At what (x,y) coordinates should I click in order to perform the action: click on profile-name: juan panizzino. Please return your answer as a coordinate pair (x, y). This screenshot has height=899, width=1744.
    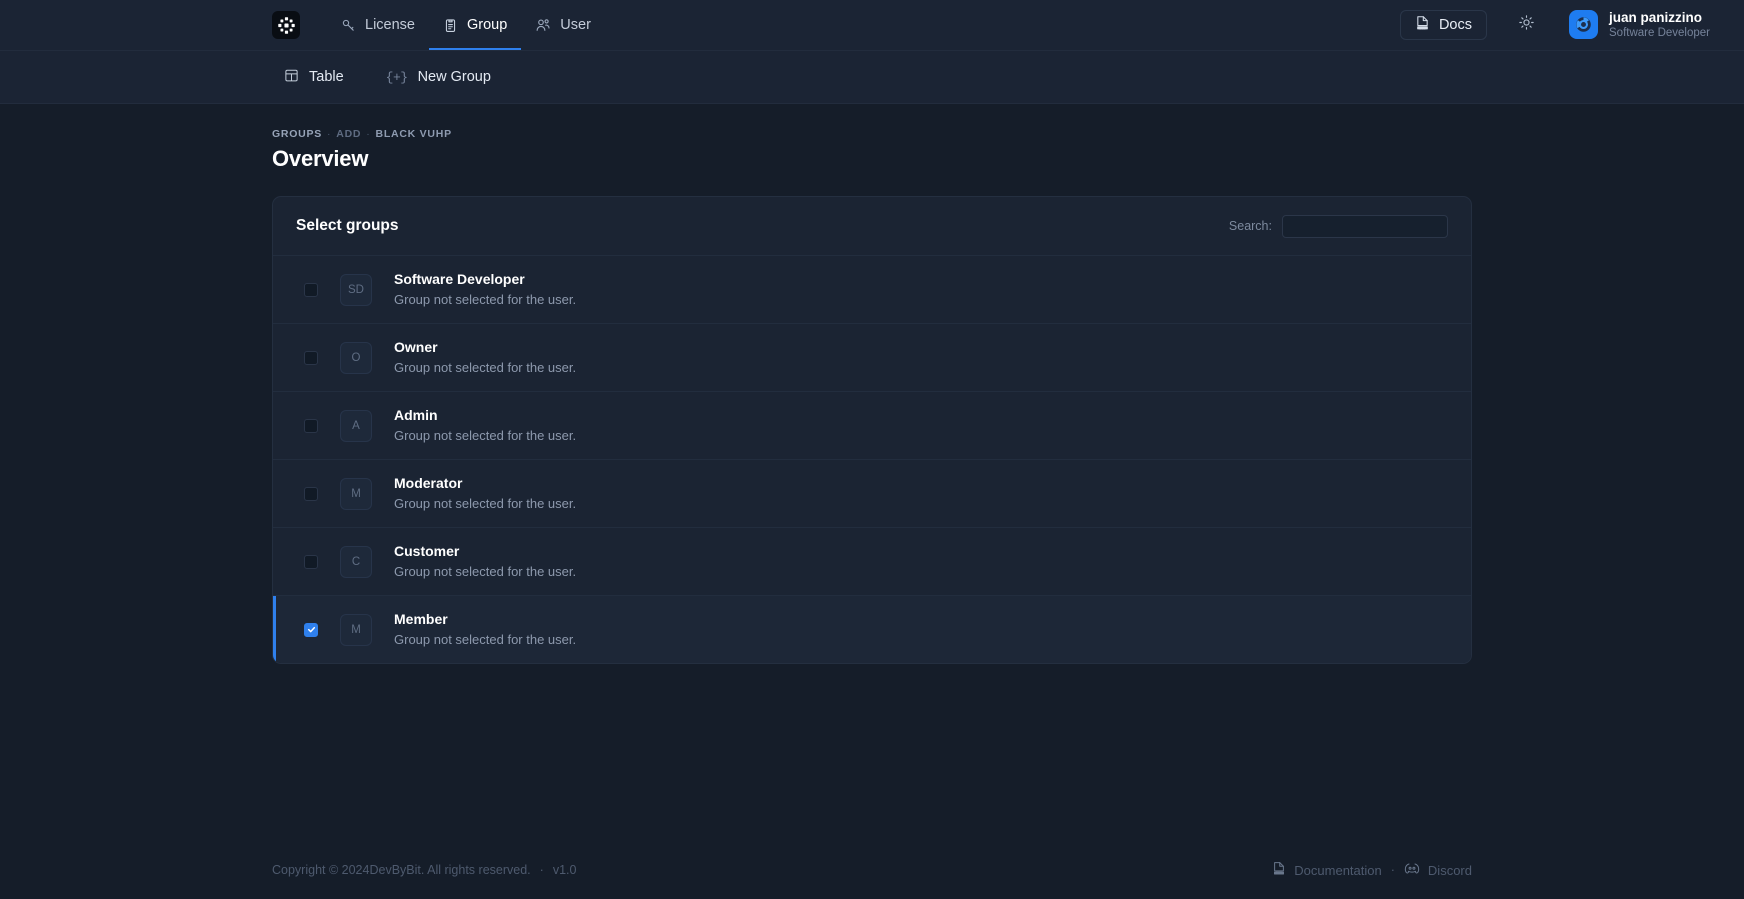
    Looking at the image, I should click on (1655, 17).